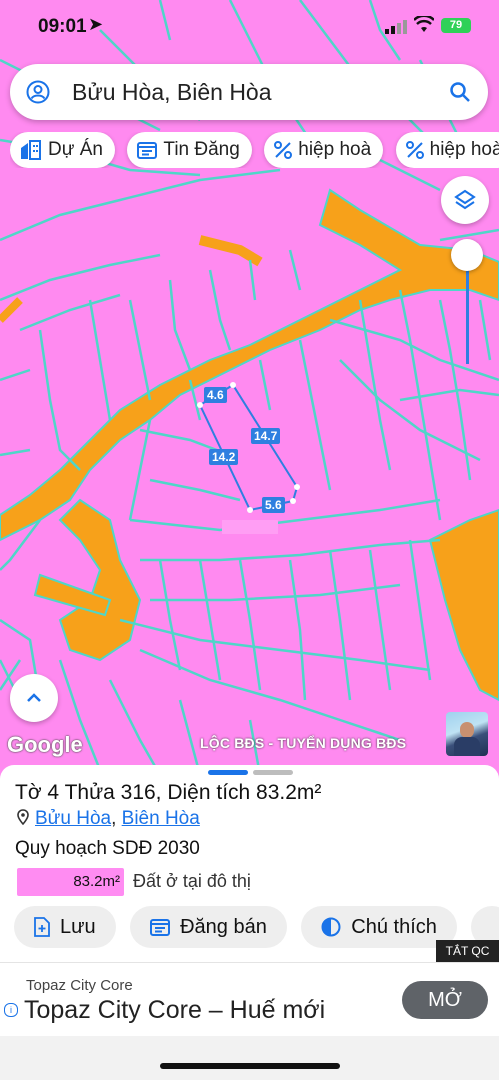 This screenshot has height=1080, width=499. Describe the element at coordinates (70, 882) in the screenshot. I see `land-use-swatch: 83.2m²` at that location.